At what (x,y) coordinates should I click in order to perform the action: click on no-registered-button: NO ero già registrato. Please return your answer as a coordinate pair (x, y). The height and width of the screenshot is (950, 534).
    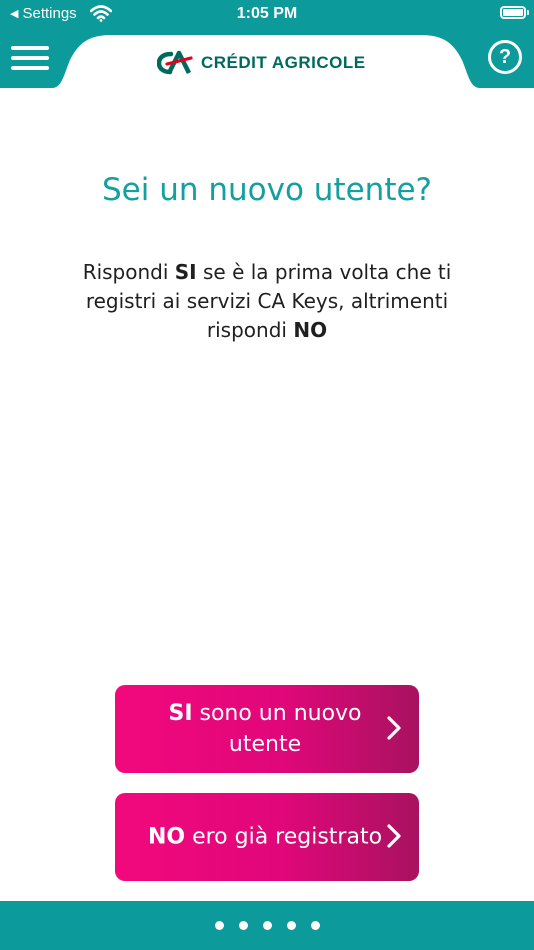
    Looking at the image, I should click on (267, 837).